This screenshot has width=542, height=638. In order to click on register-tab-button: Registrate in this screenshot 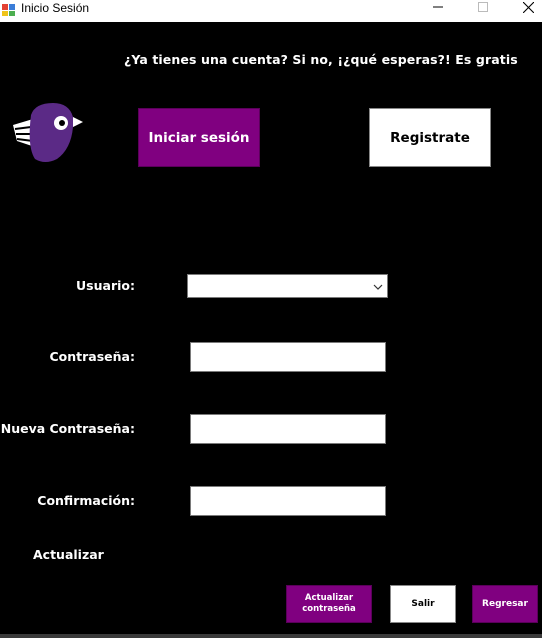, I will do `click(430, 137)`.